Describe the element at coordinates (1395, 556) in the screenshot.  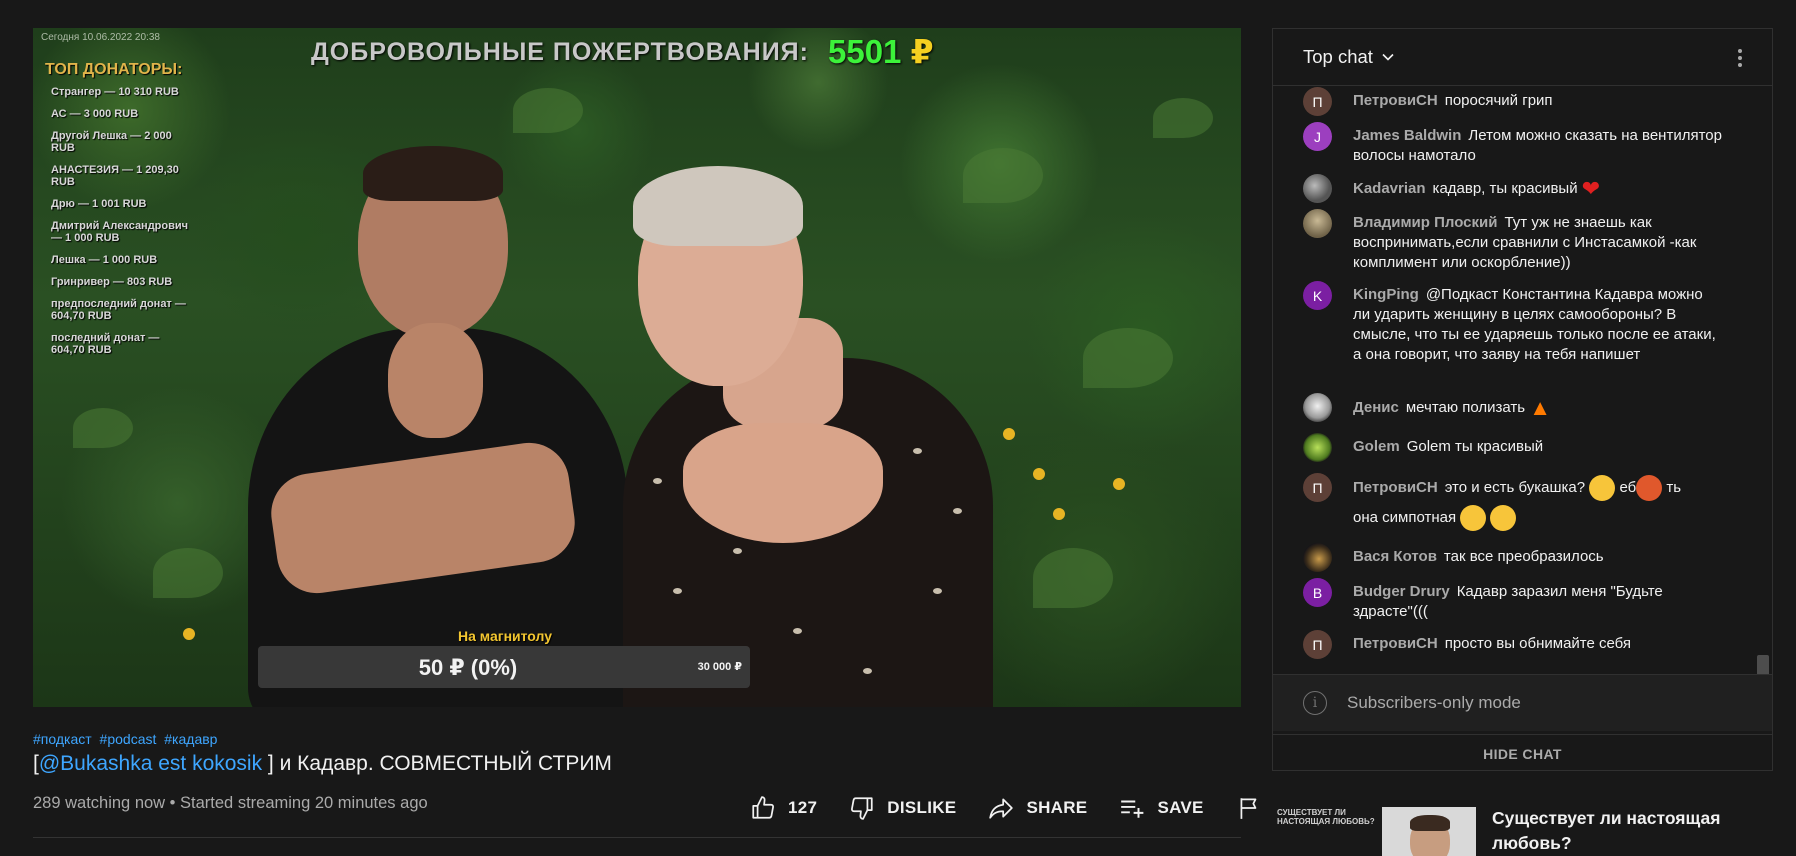
I see `chat-author: Вася Котов` at that location.